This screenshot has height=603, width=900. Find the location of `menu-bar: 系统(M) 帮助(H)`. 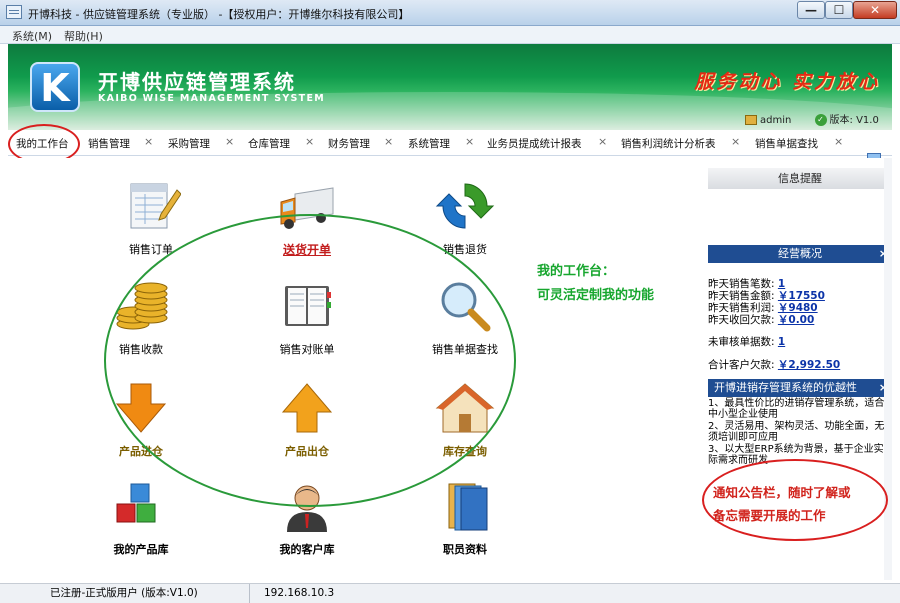

menu-bar: 系统(M) 帮助(H) is located at coordinates (450, 35).